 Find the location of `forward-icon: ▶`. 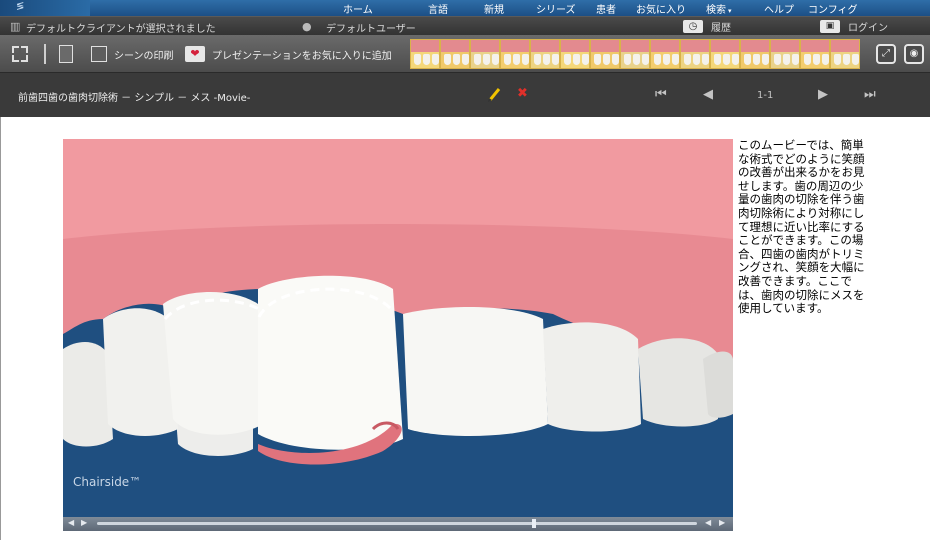

forward-icon: ▶ is located at coordinates (722, 522).